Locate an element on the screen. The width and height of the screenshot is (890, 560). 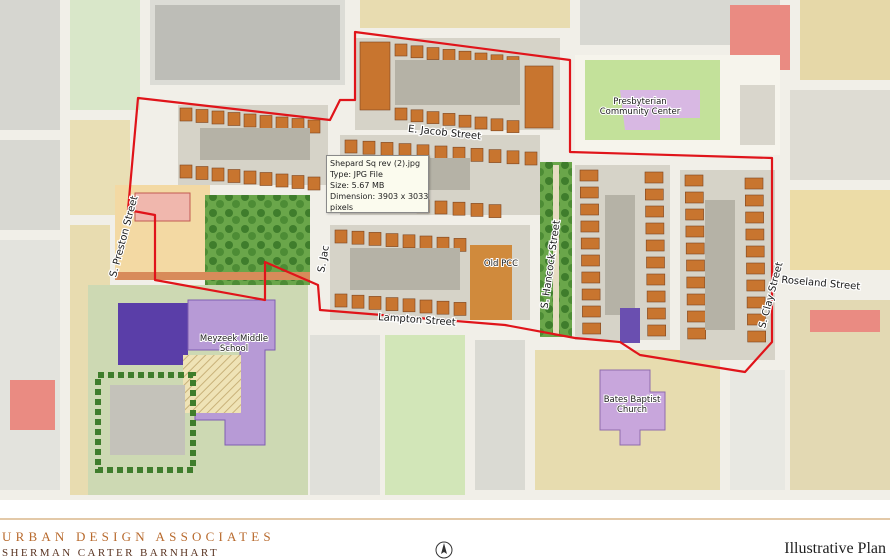
meyzeek-school-campus is located at coordinates (198, 390).